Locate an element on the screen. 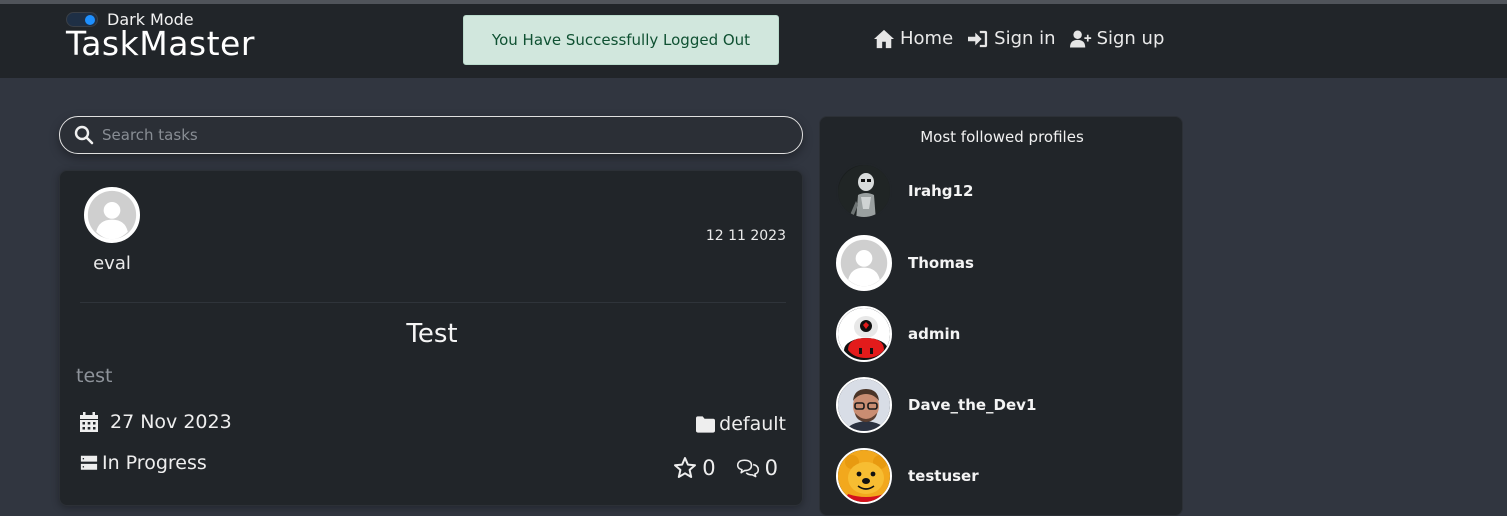  task-description: test is located at coordinates (94, 376).